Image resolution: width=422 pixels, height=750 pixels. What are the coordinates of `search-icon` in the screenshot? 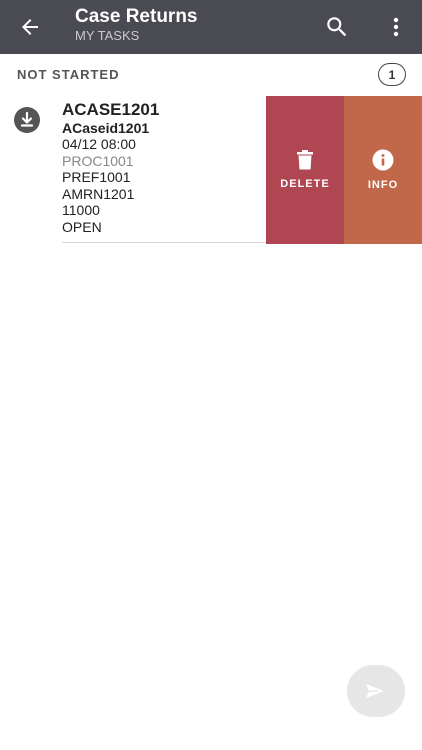 It's located at (337, 27).